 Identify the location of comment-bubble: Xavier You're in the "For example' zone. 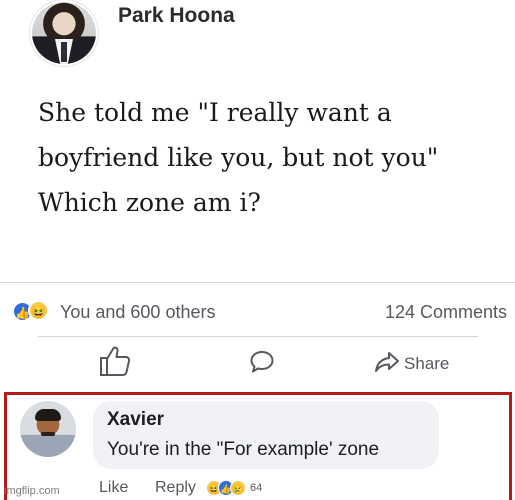
(266, 435).